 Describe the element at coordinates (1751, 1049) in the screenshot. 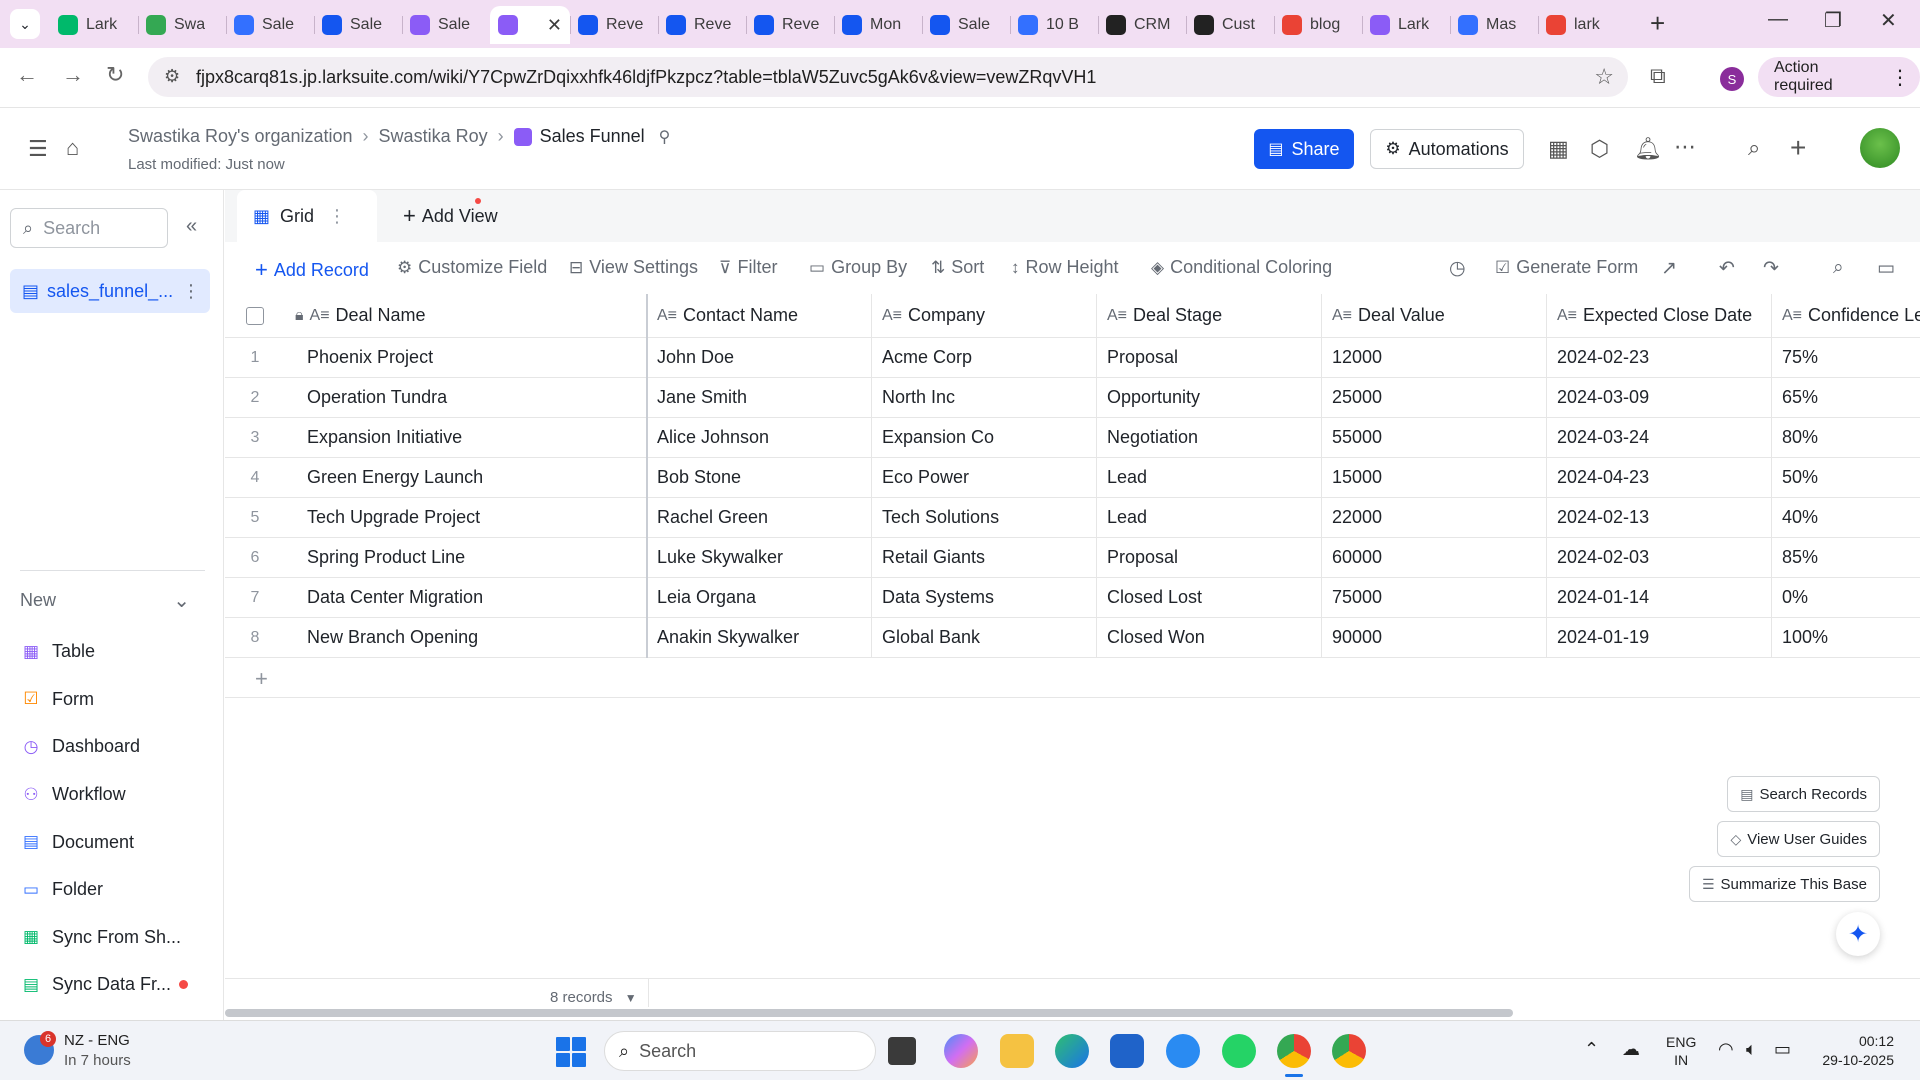

I see `volume-icon: 🔈︎` at that location.